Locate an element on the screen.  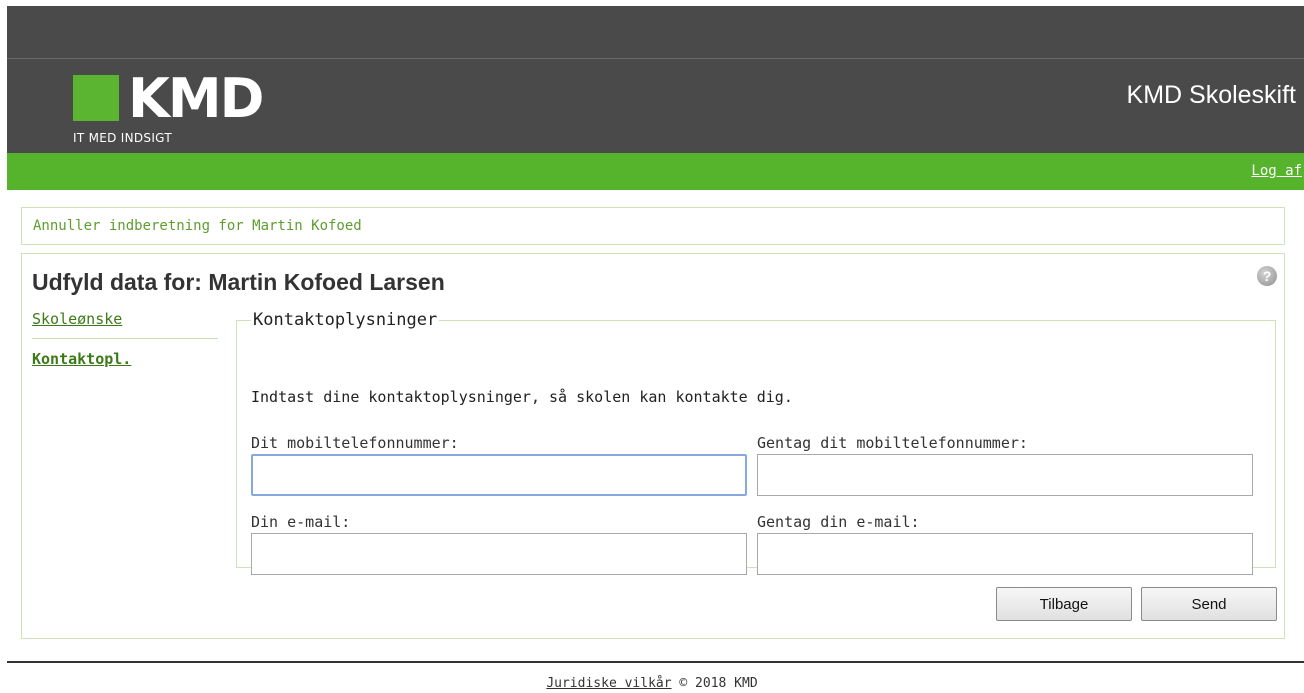
back-button: Tilbage is located at coordinates (1064, 604).